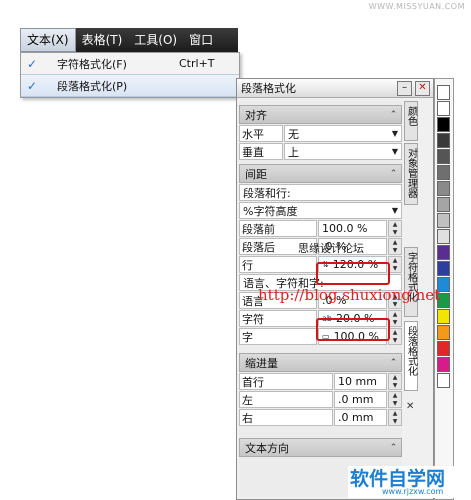 The image size is (471, 500). Describe the element at coordinates (343, 133) in the screenshot. I see `horizontal-align-select: 无 ▼` at that location.